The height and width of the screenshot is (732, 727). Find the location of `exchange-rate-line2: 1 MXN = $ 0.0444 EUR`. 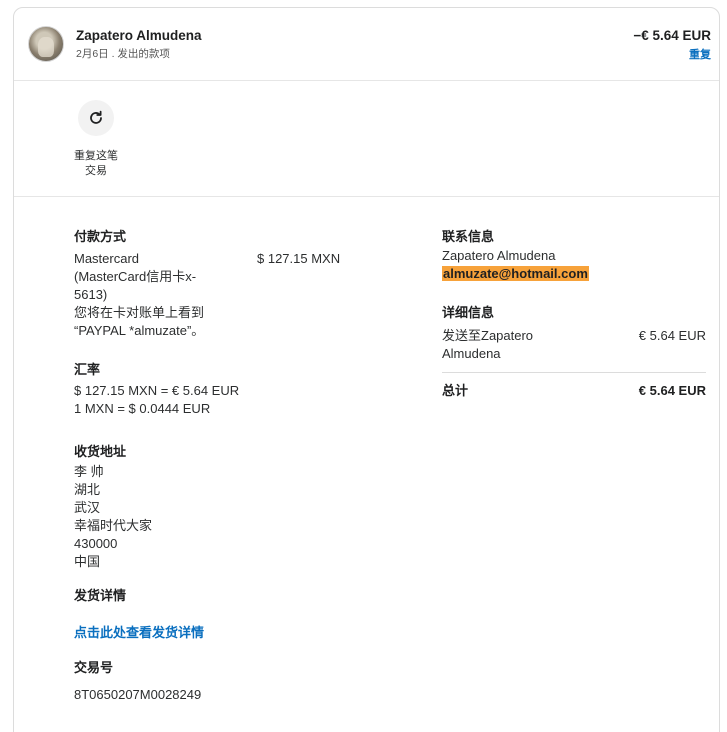

exchange-rate-line2: 1 MXN = $ 0.0444 EUR is located at coordinates (142, 408).